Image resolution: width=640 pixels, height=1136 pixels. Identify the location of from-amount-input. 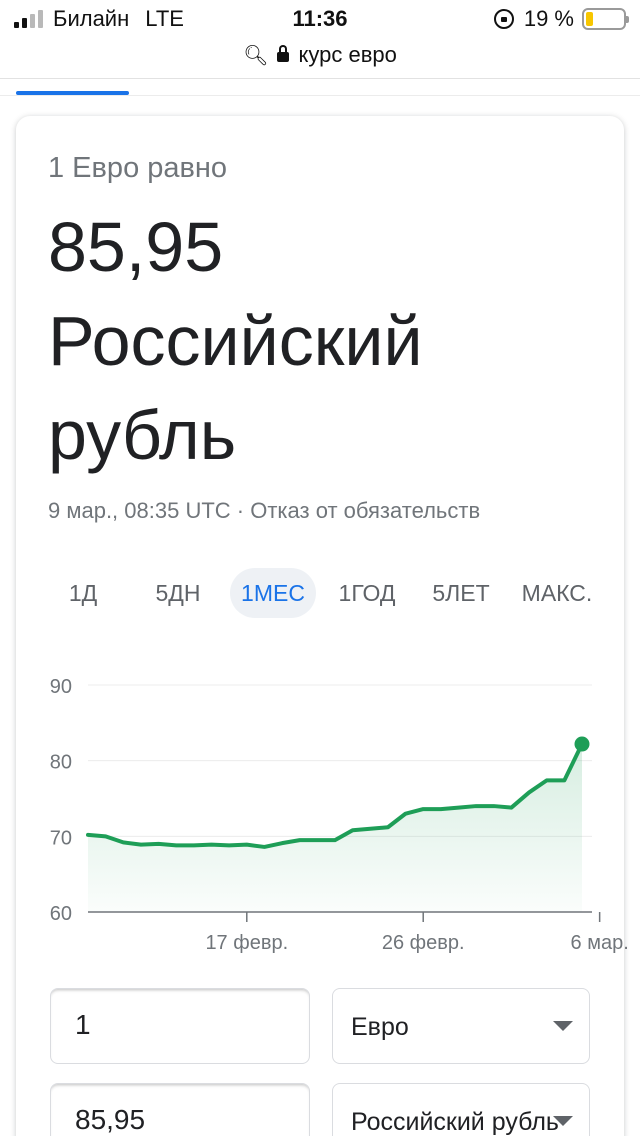
(185, 1025).